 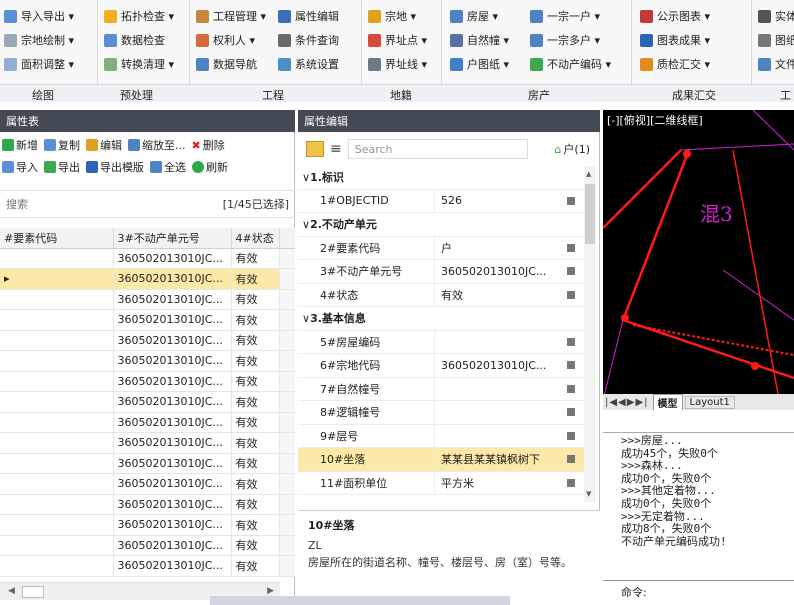 What do you see at coordinates (33, 592) in the screenshot?
I see `scroll-thumb` at bounding box center [33, 592].